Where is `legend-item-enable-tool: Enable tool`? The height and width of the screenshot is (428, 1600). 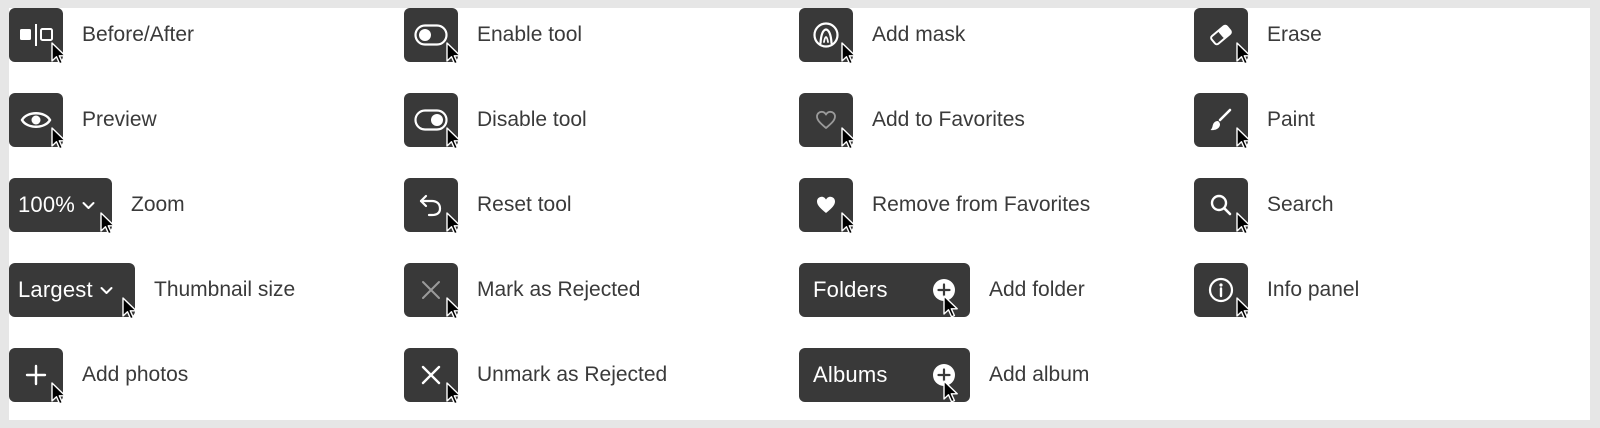 legend-item-enable-tool: Enable tool is located at coordinates (493, 35).